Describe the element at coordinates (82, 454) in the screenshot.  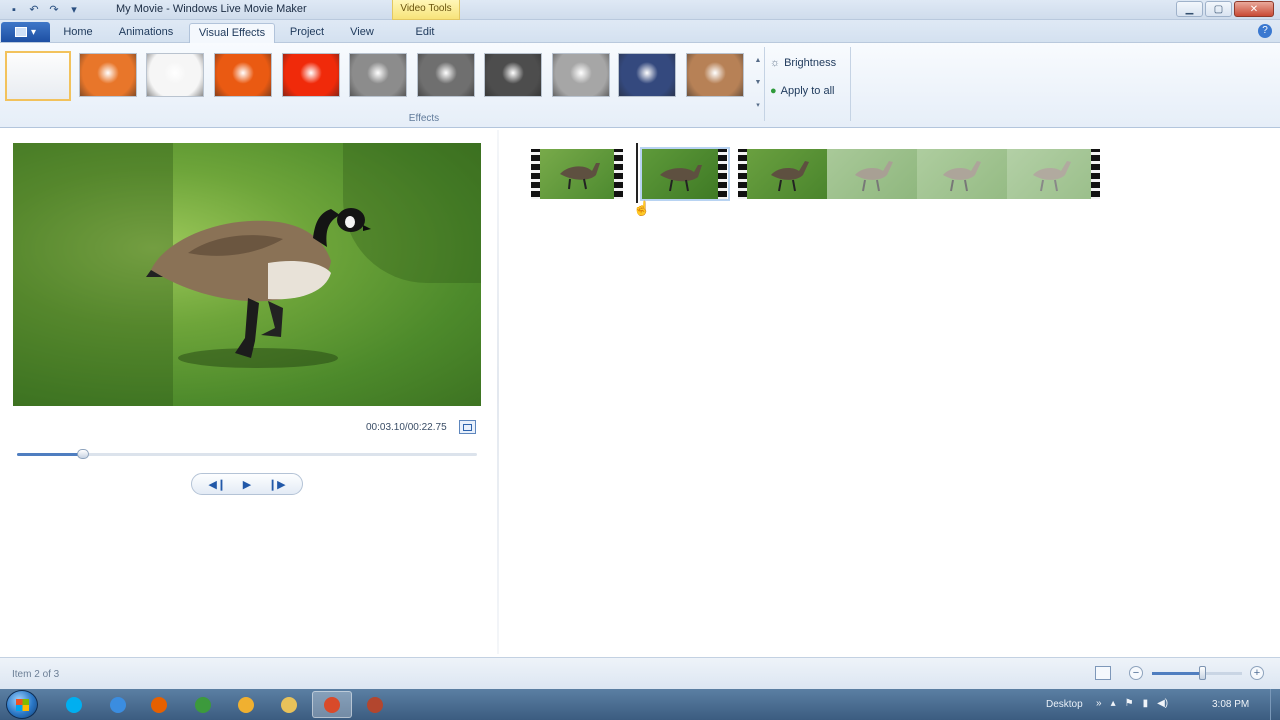
I see `seek-thumb` at that location.